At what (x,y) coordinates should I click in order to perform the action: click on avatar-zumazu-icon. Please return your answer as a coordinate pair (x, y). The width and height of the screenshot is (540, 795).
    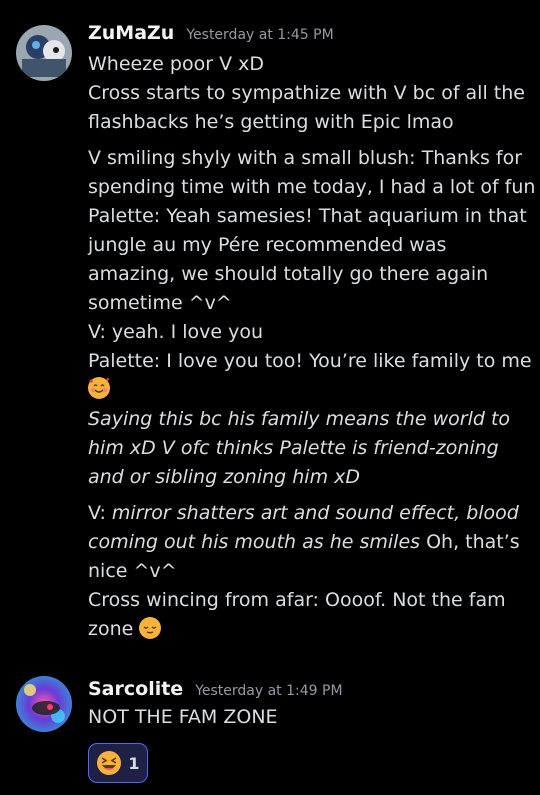
    Looking at the image, I should click on (44, 53).